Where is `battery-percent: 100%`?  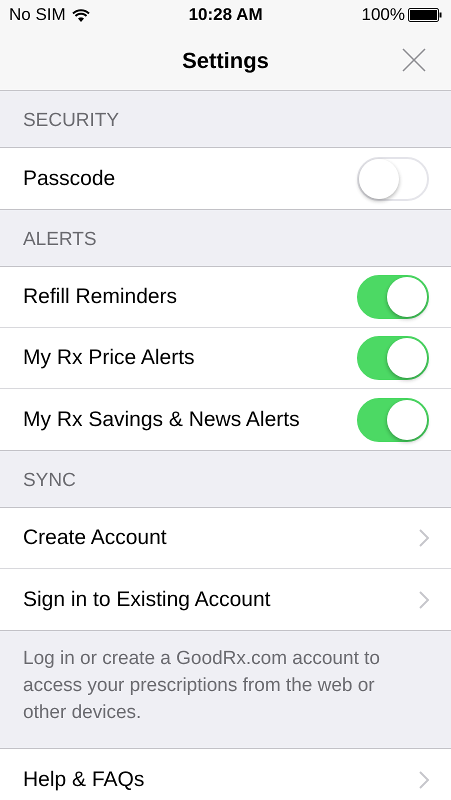 battery-percent: 100% is located at coordinates (383, 15).